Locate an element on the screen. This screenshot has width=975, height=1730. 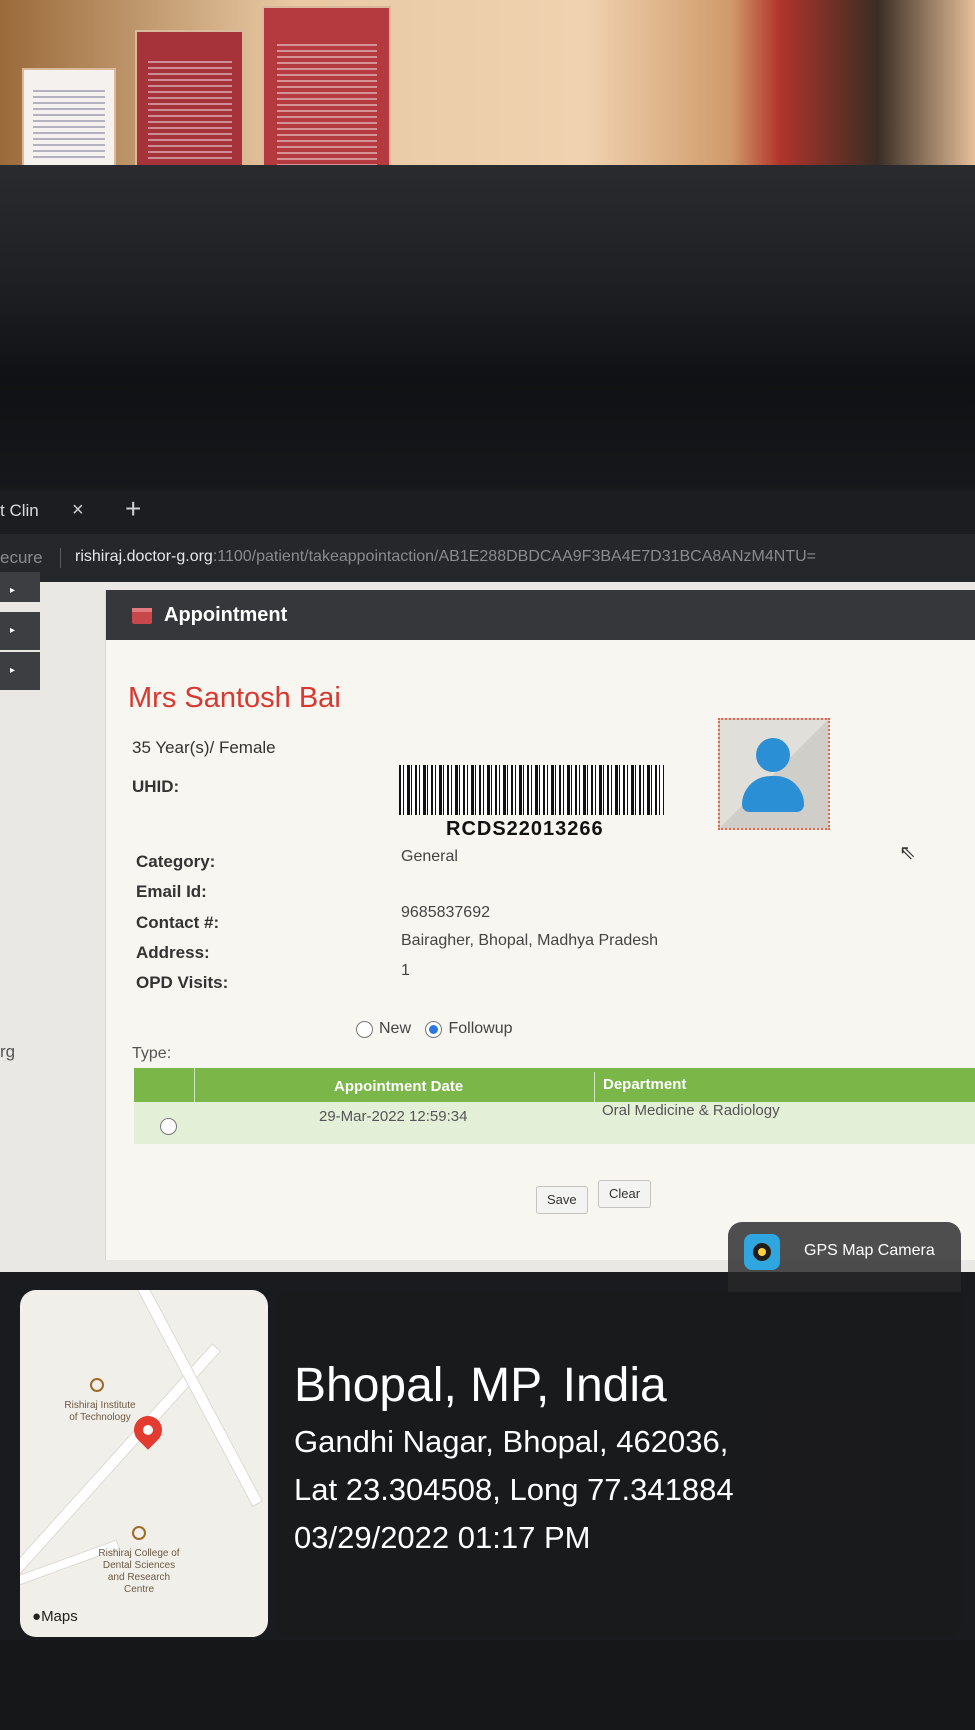
clear-button: Clear is located at coordinates (625, 1194).